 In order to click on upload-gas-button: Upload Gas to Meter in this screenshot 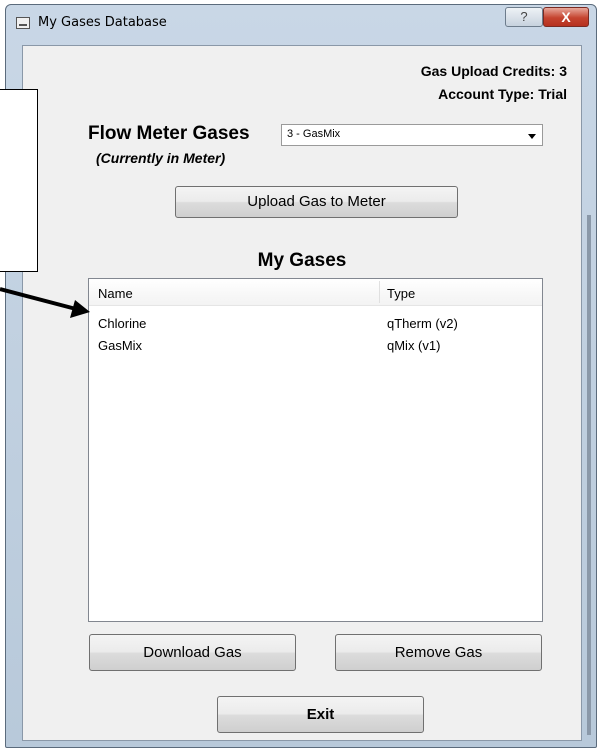, I will do `click(316, 202)`.